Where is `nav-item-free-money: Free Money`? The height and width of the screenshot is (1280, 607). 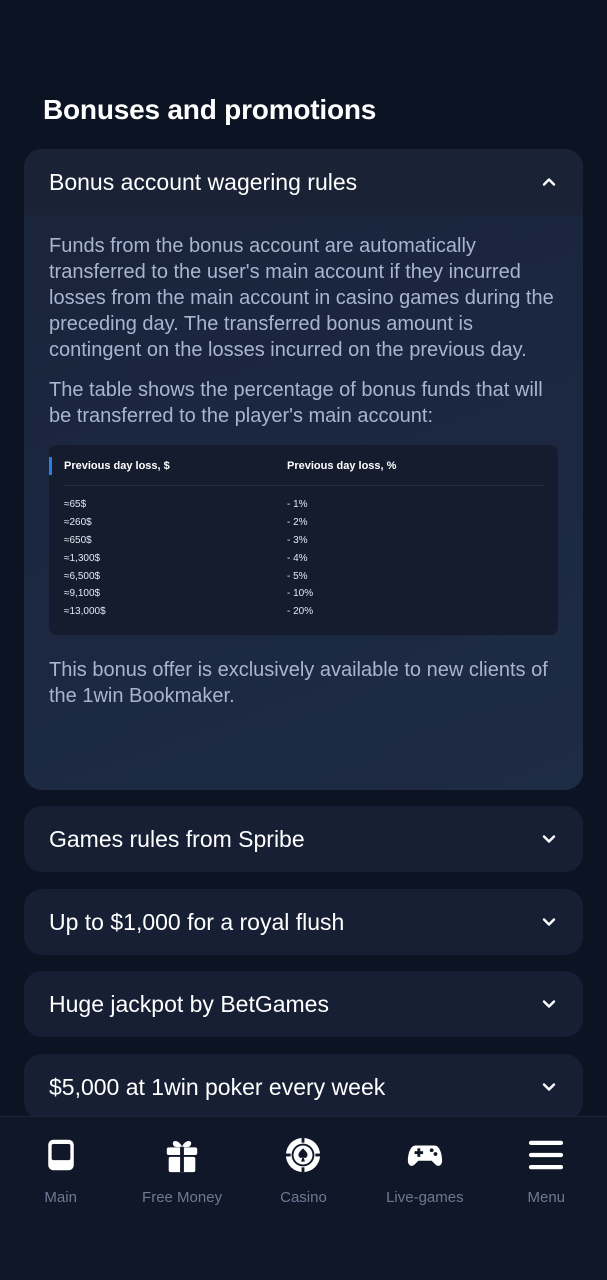
nav-item-free-money: Free Money is located at coordinates (182, 1207).